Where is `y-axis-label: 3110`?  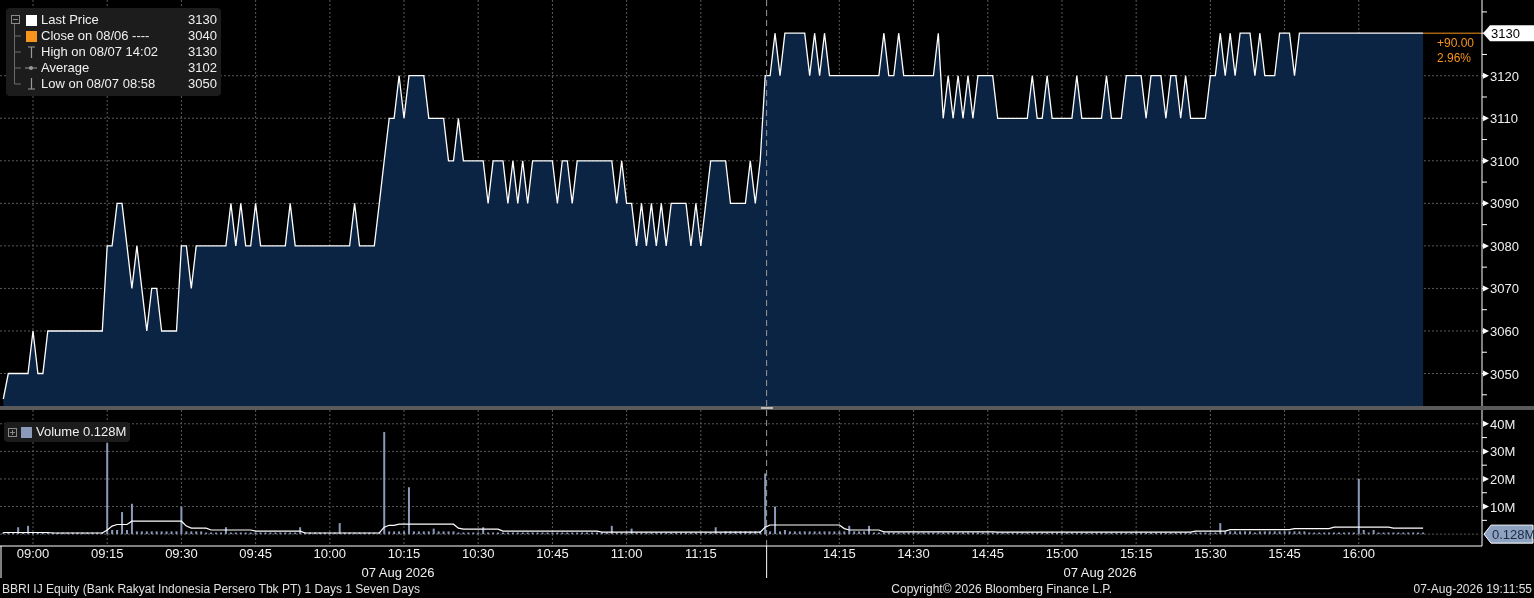 y-axis-label: 3110 is located at coordinates (1504, 119).